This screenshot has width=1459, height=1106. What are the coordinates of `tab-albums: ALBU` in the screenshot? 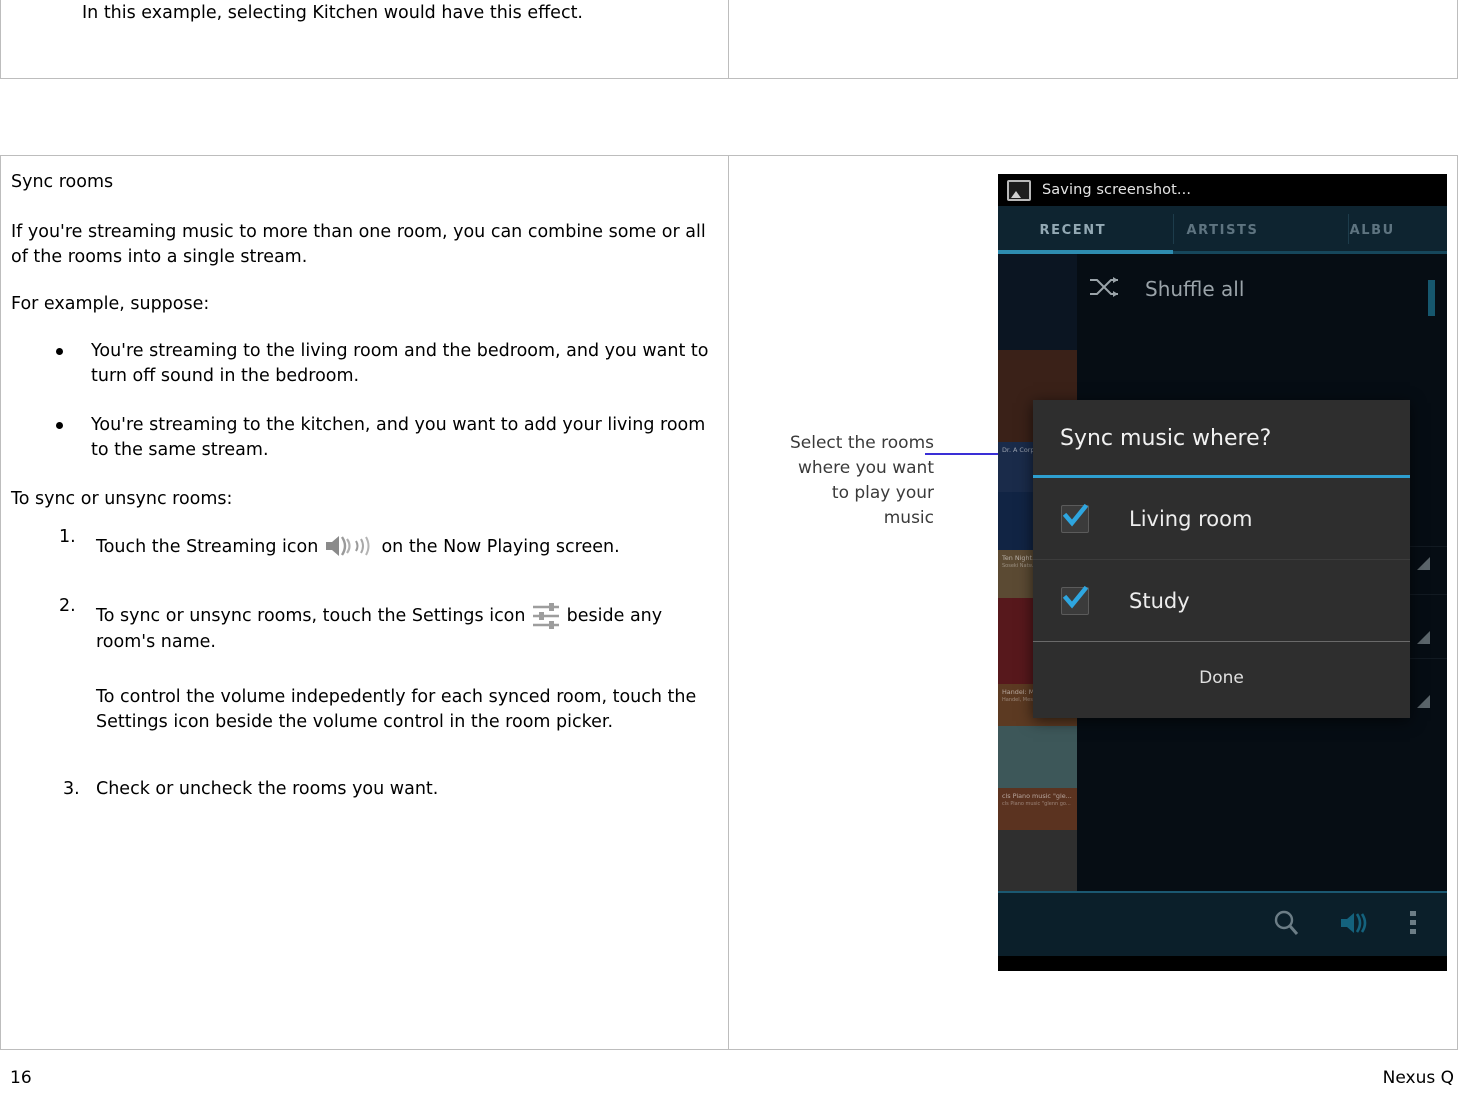 It's located at (1372, 230).